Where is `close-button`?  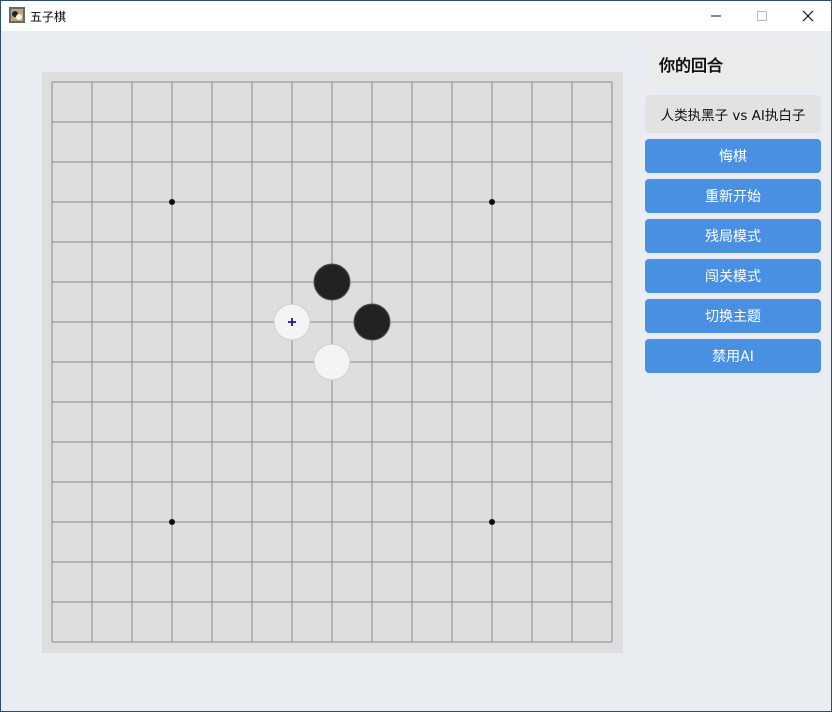
close-button is located at coordinates (808, 16).